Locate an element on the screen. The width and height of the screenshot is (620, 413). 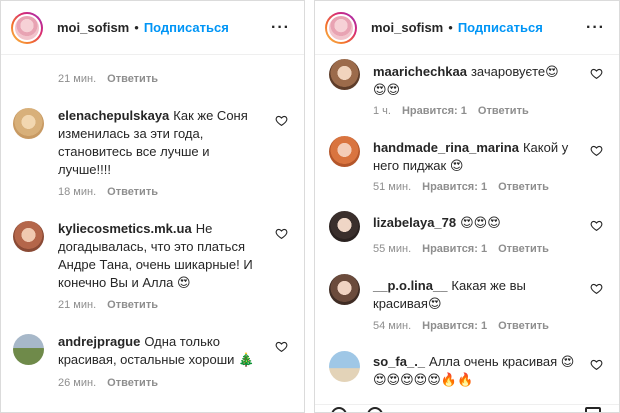
comment-text: конечно Вы и Алла 😍 is located at coordinates (124, 282).